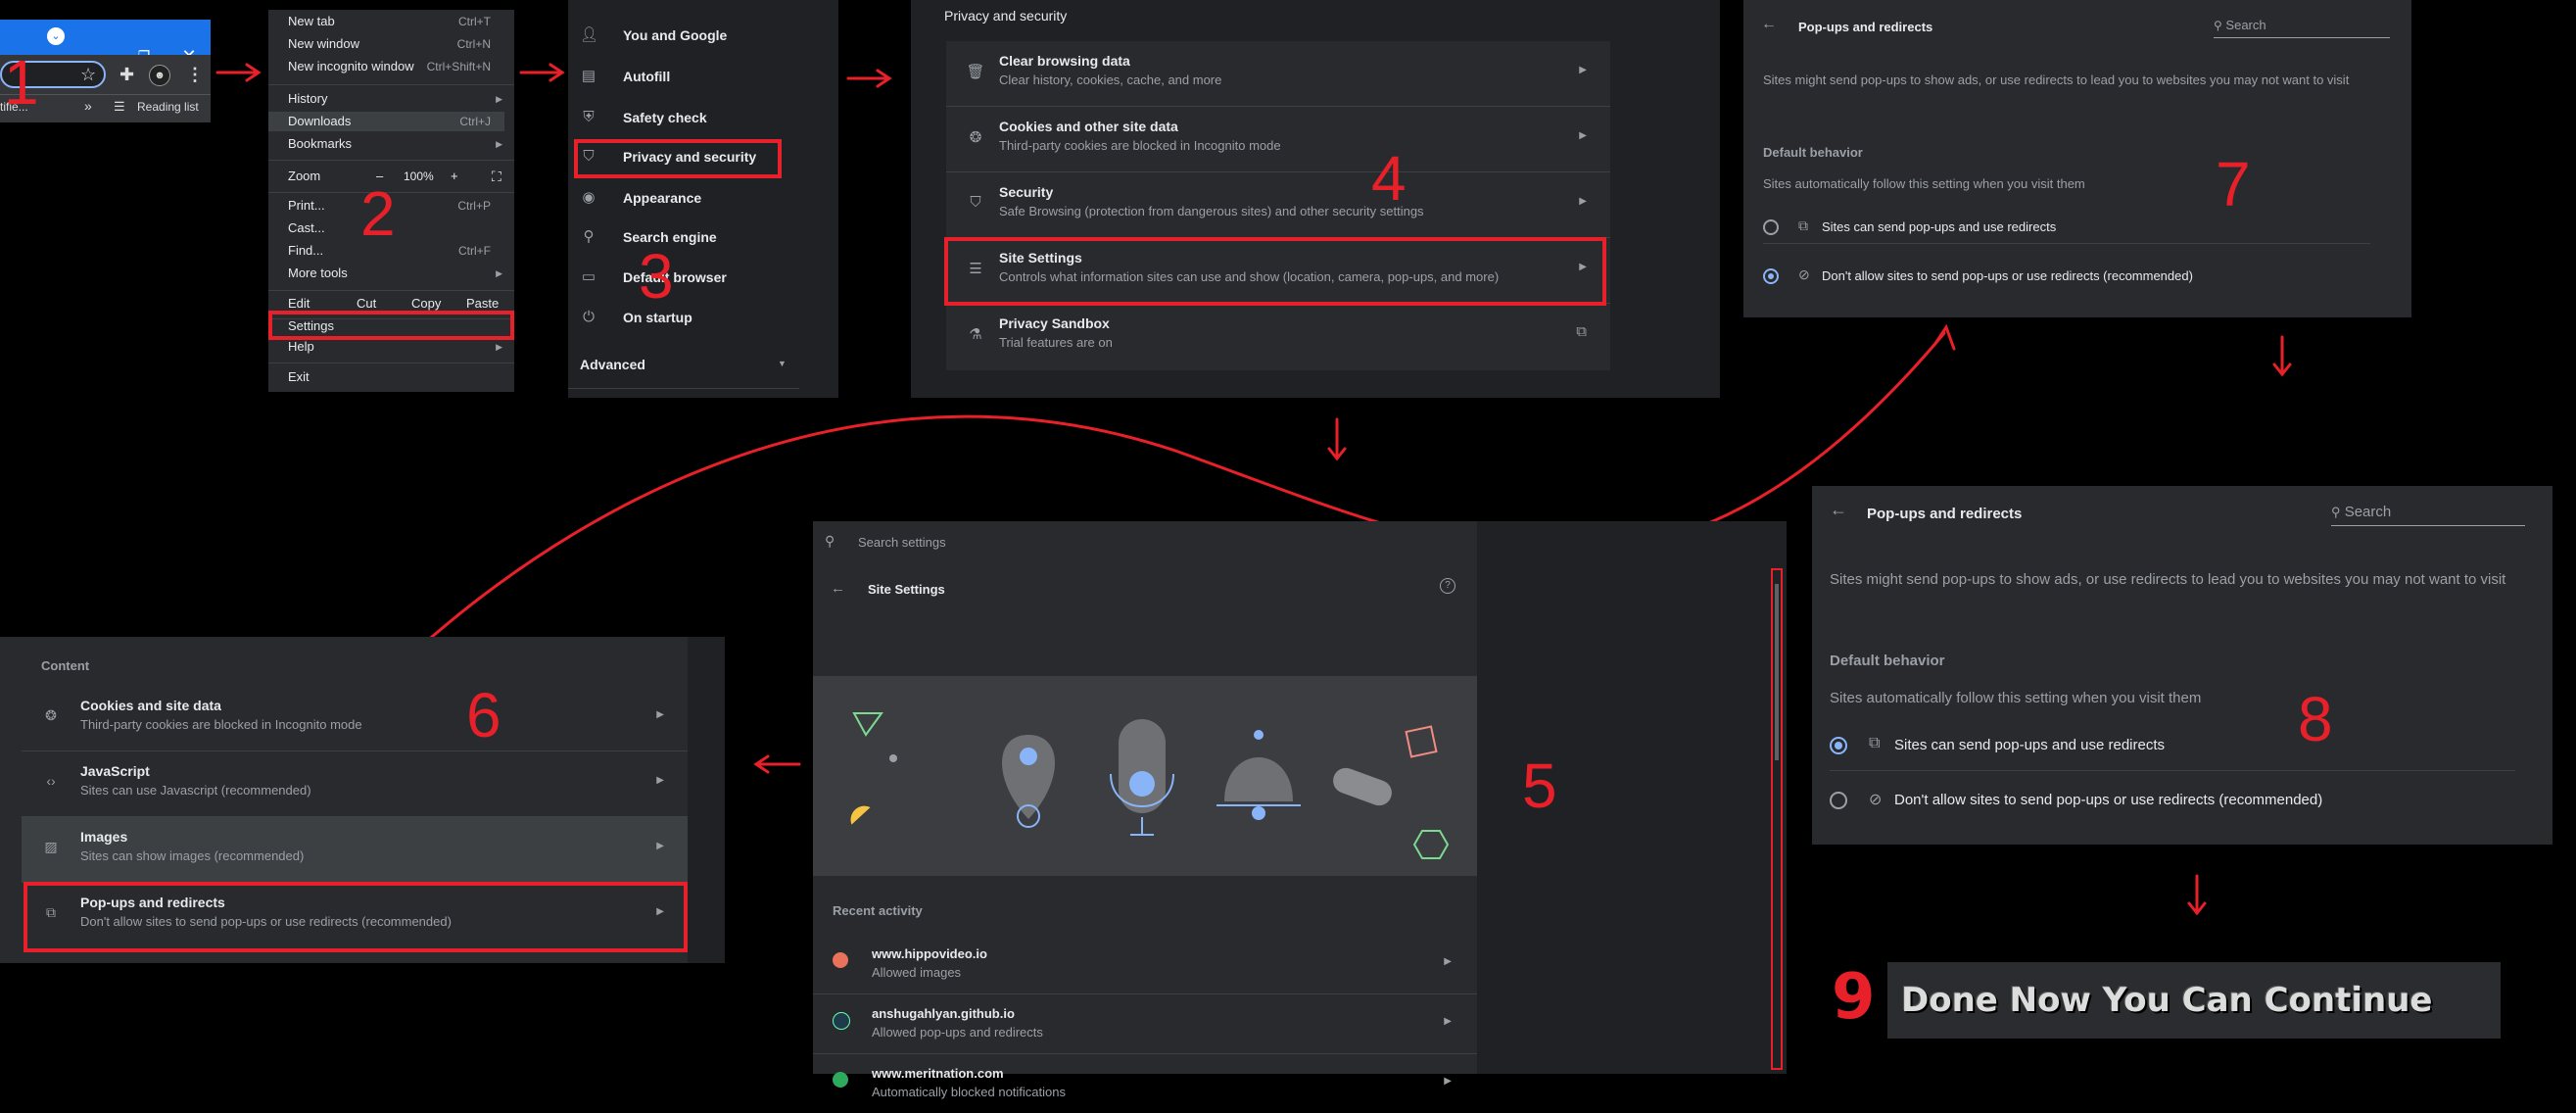  What do you see at coordinates (396, 347) in the screenshot?
I see `menu-help: Help ▶` at bounding box center [396, 347].